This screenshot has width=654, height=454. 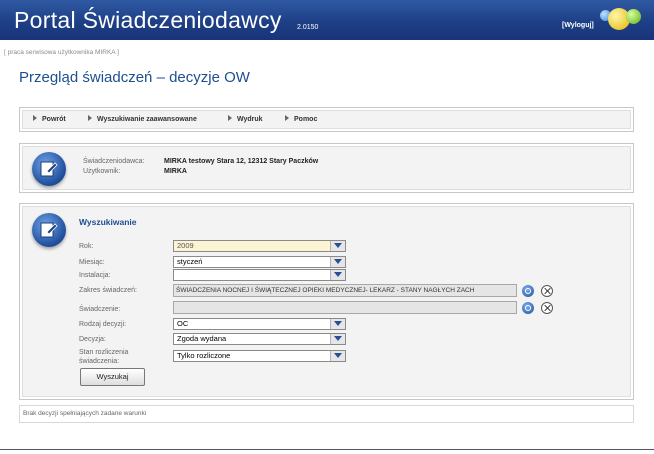 I want to click on print-link-label: Wydruk, so click(x=250, y=119).